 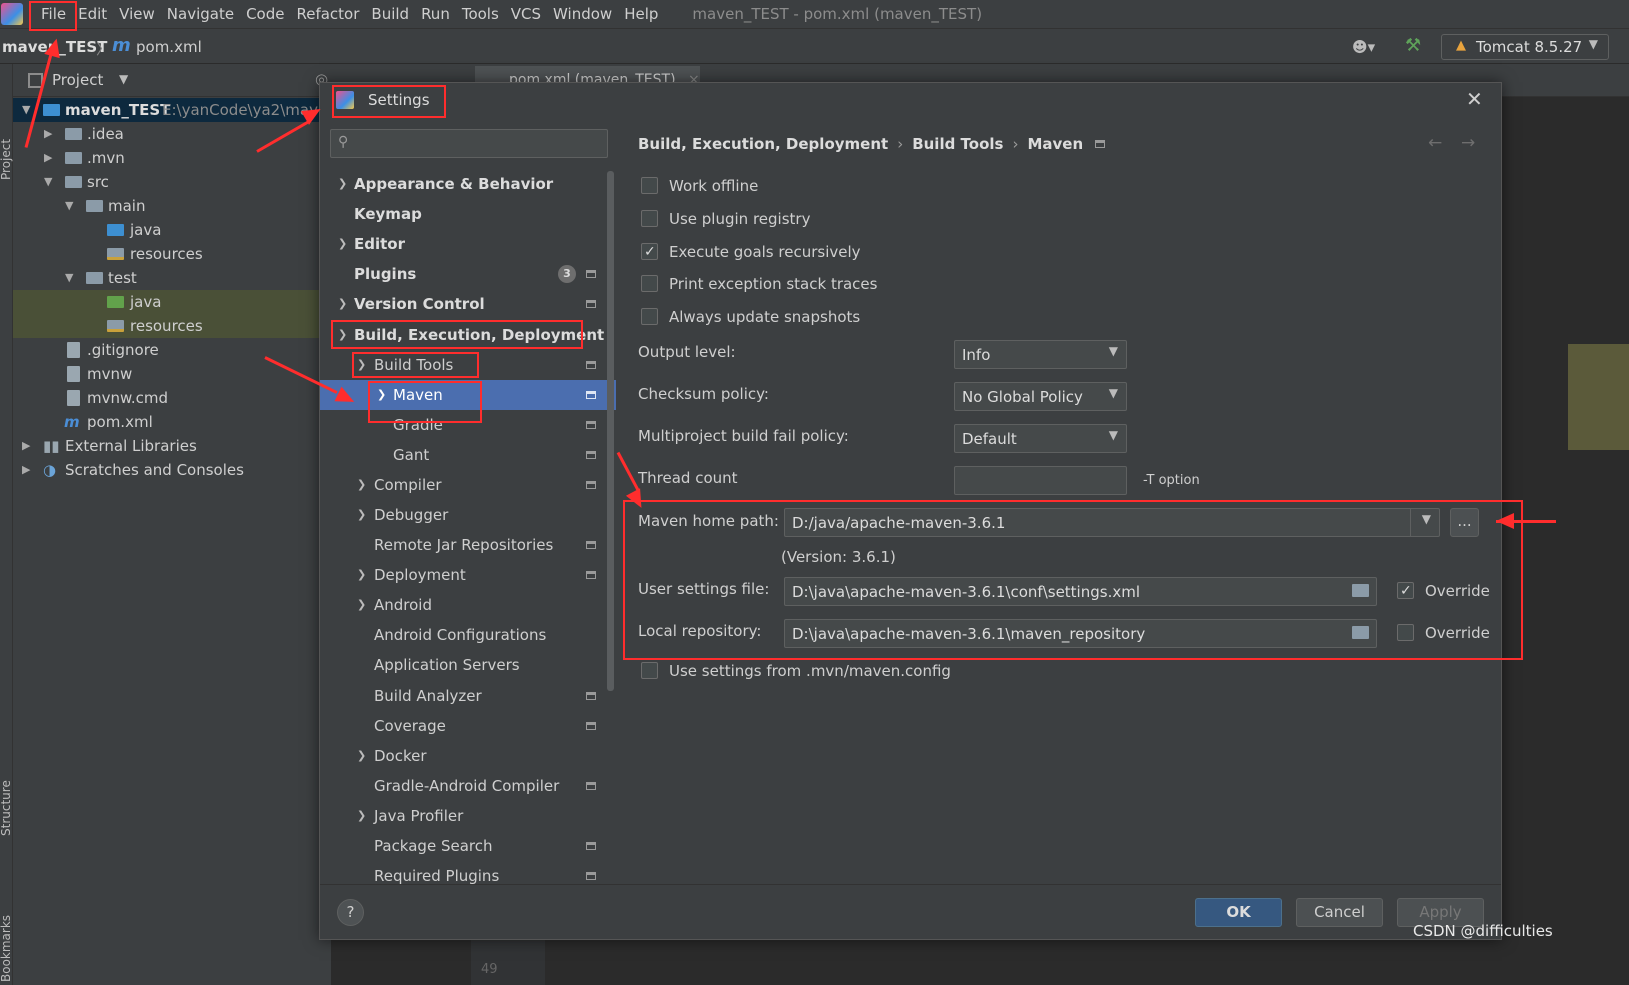 I want to click on menu-vcs: VCS, so click(x=526, y=14).